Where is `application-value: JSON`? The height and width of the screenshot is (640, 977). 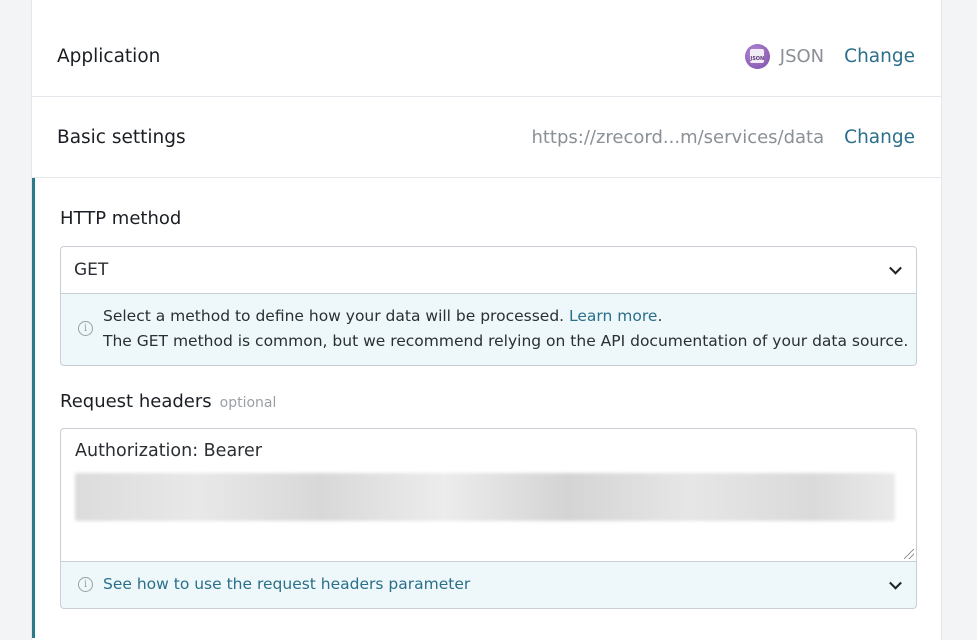
application-value: JSON is located at coordinates (802, 56).